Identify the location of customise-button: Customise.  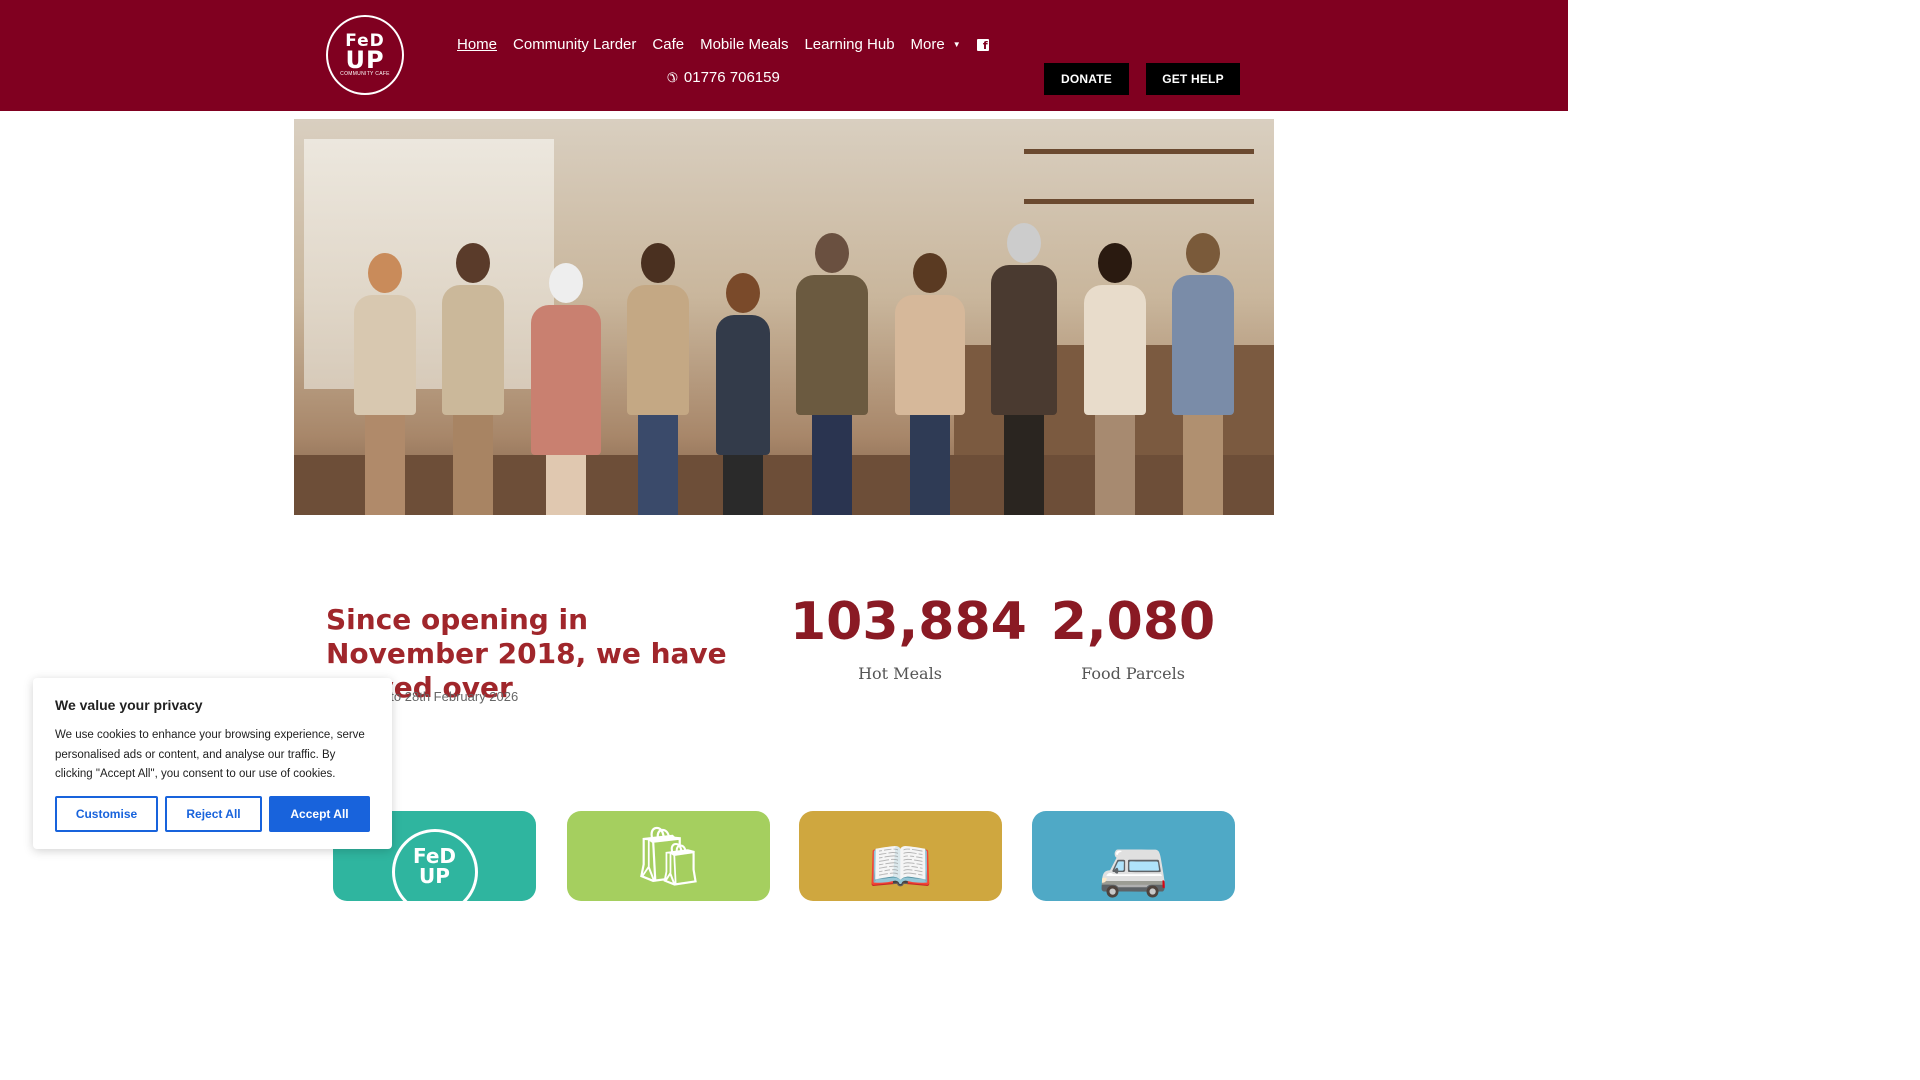
(106, 814).